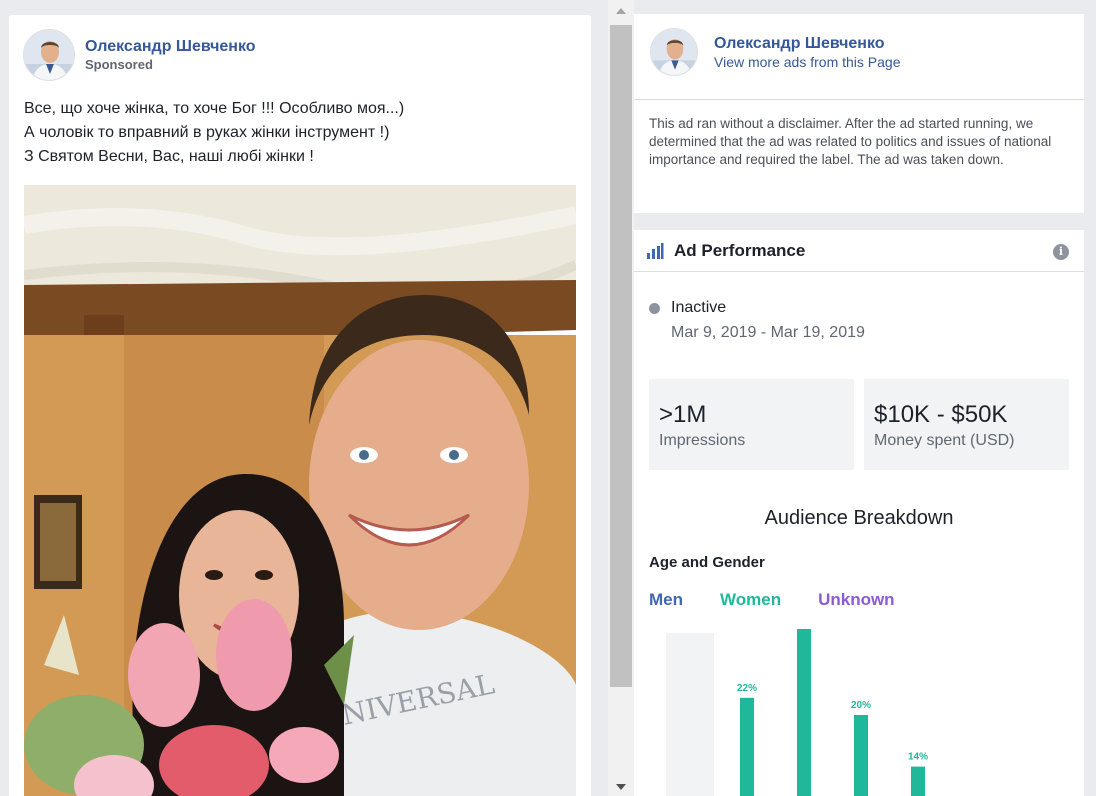 Image resolution: width=1096 pixels, height=796 pixels. I want to click on vertical-scrollbar, so click(621, 398).